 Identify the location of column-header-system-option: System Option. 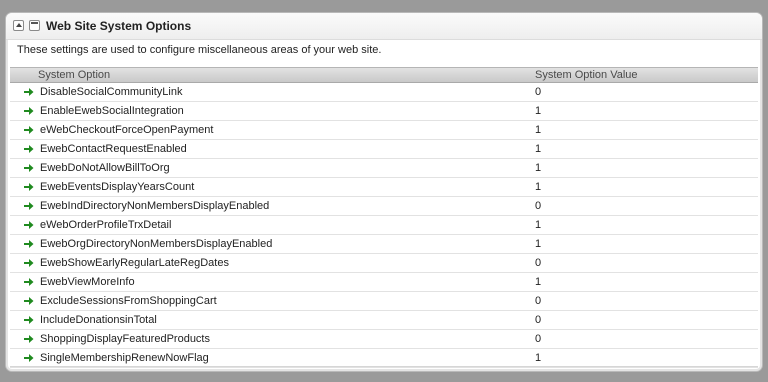
(74, 75).